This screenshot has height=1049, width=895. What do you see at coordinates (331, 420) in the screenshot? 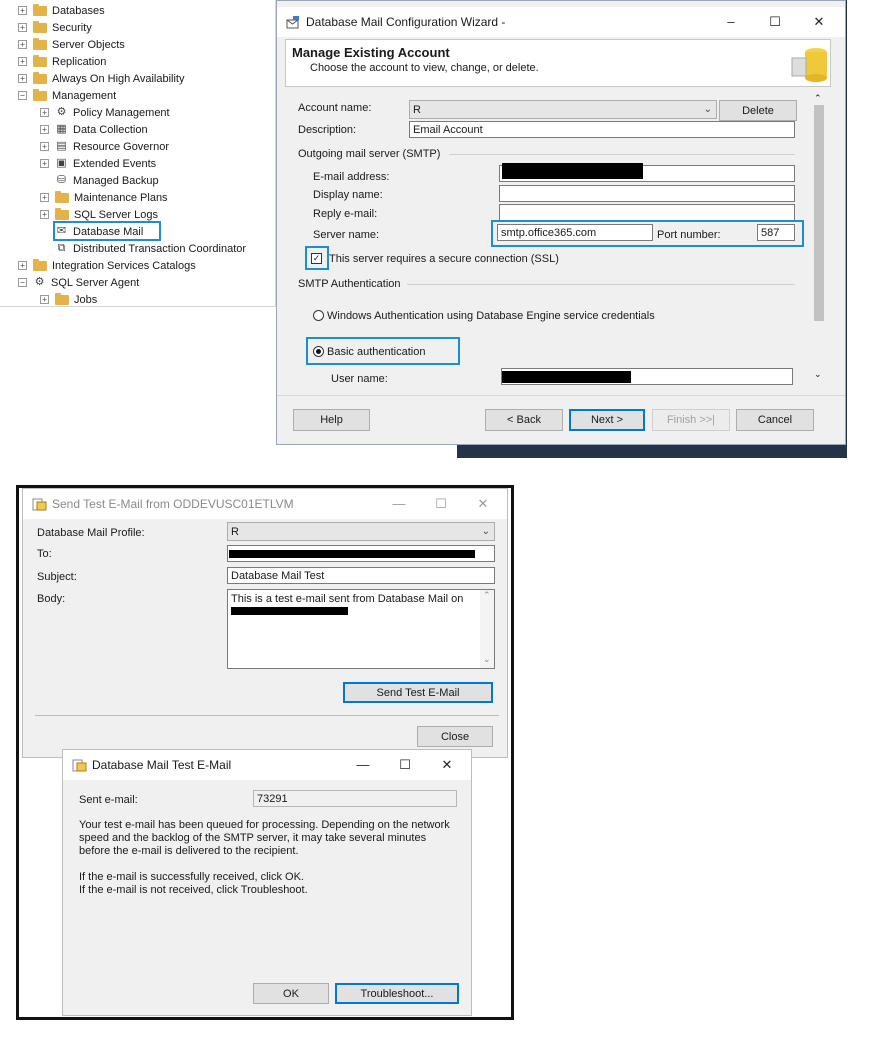
I see `help-button: Help` at bounding box center [331, 420].